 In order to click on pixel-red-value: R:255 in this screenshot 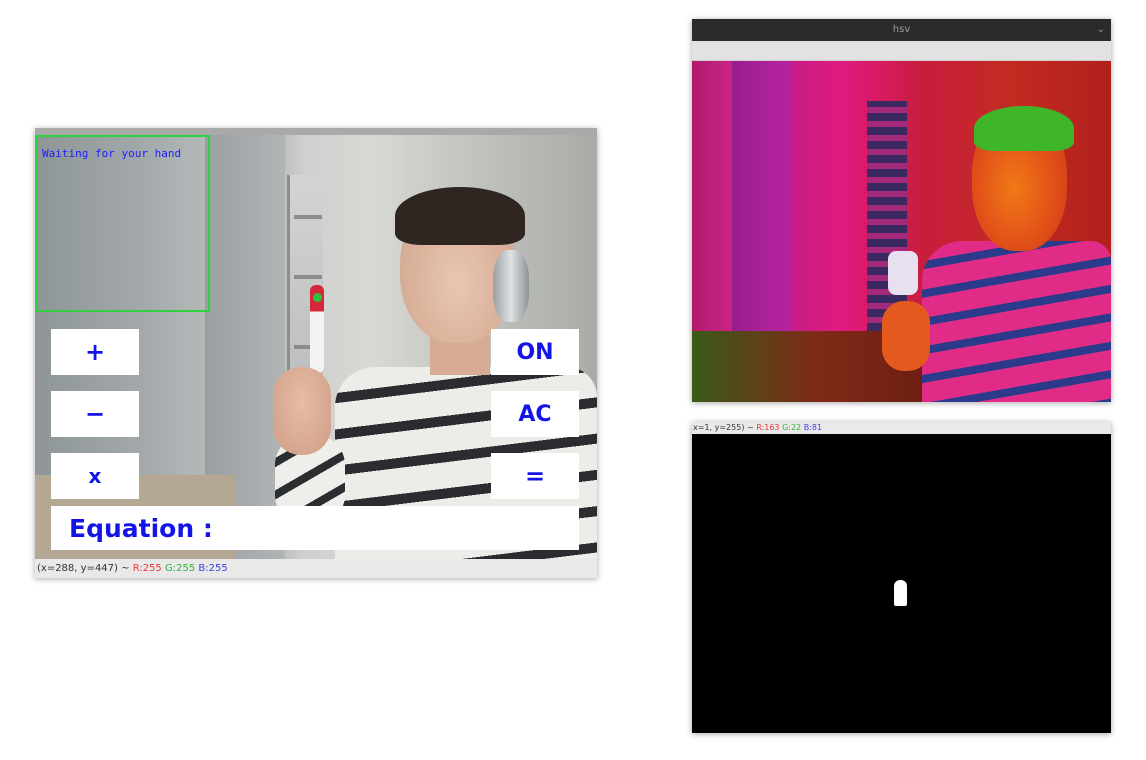, I will do `click(147, 568)`.